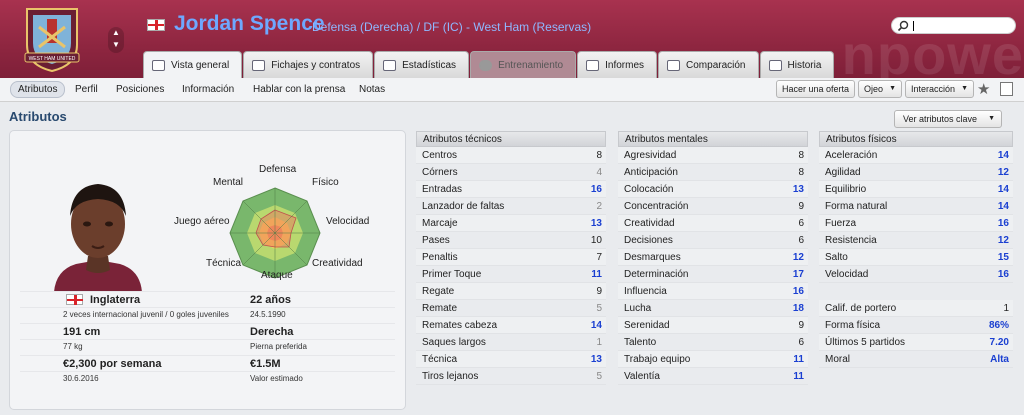  What do you see at coordinates (916, 189) in the screenshot?
I see `attribute-row: Equilibrio 14` at bounding box center [916, 189].